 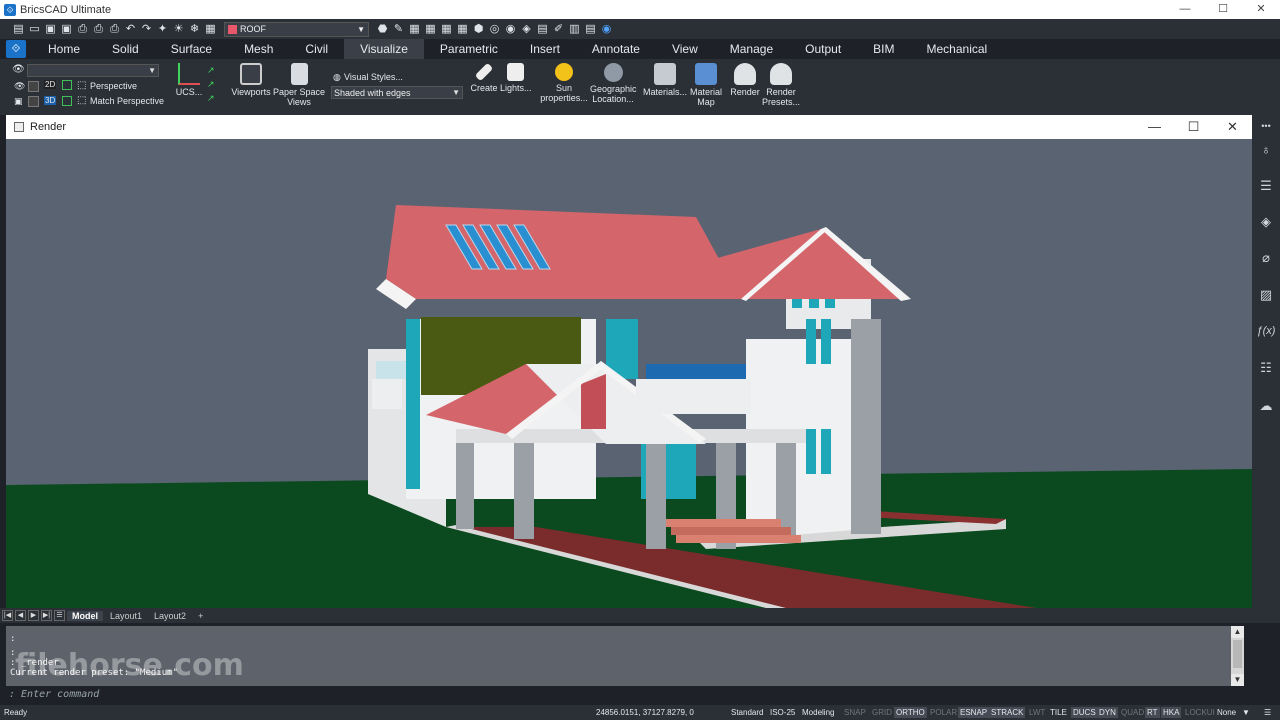 What do you see at coordinates (98, 29) in the screenshot?
I see `print-icon: ⎙` at bounding box center [98, 29].